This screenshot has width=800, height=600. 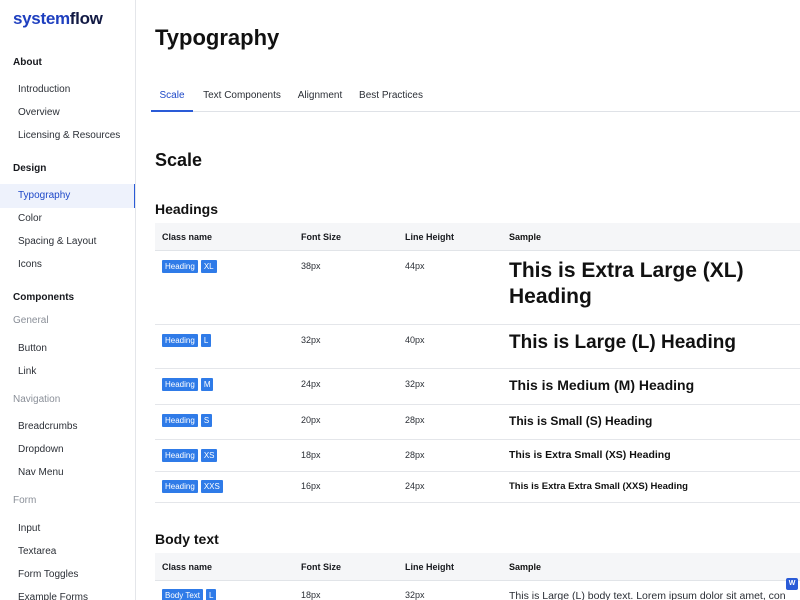 What do you see at coordinates (67, 473) in the screenshot?
I see `sidebar-item-nav-menu: Nav Menu` at bounding box center [67, 473].